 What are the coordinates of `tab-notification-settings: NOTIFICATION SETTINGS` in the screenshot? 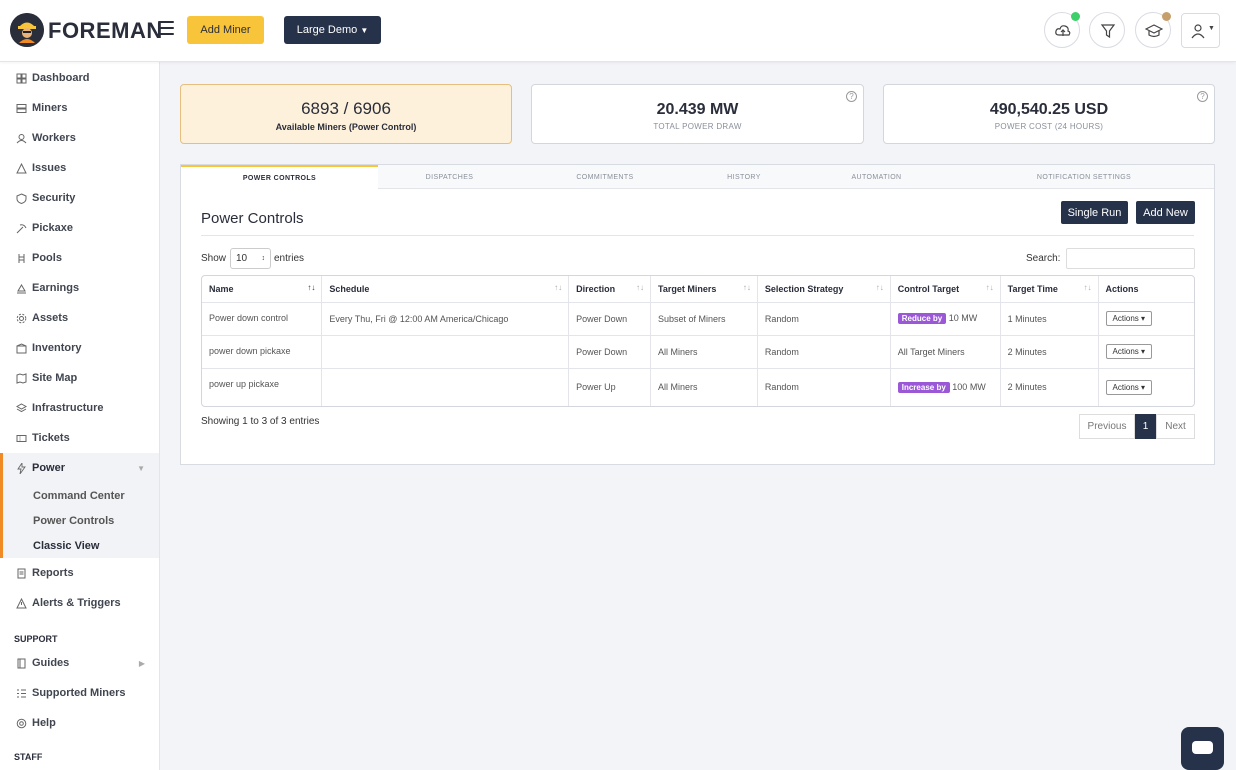 It's located at (1084, 177).